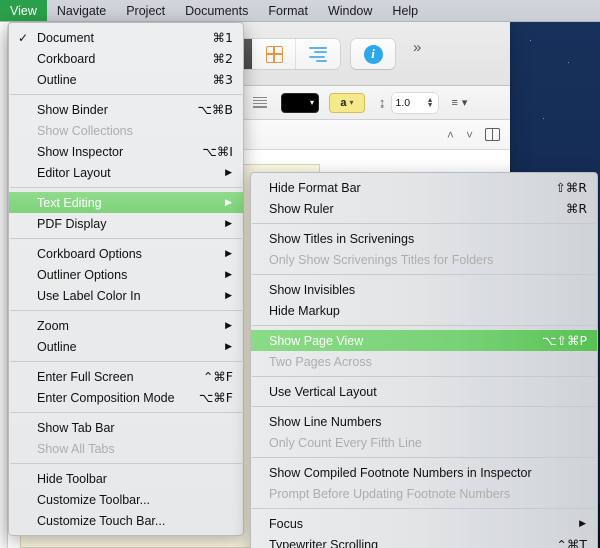  Describe the element at coordinates (82, 274) in the screenshot. I see `menu-item-label: Outliner Options` at that location.